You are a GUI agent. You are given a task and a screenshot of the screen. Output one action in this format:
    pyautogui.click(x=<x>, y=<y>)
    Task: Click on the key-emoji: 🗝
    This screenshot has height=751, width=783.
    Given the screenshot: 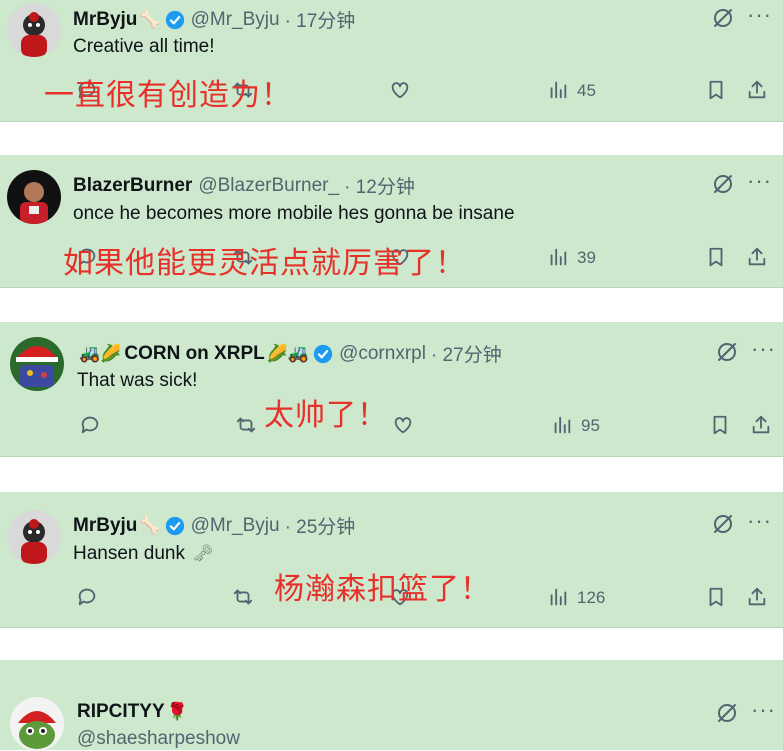 What is the action you would take?
    pyautogui.click(x=203, y=553)
    